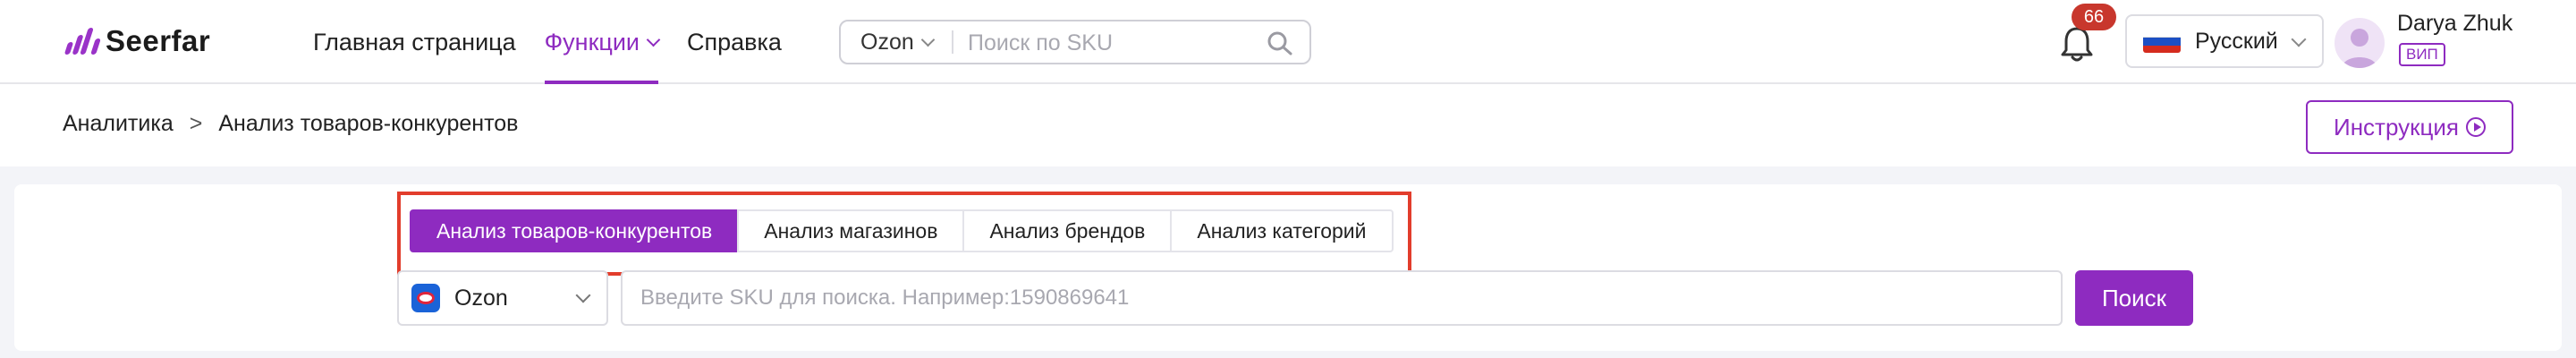  What do you see at coordinates (1067, 230) in the screenshot?
I see `tab-brands: Анализ брендов` at bounding box center [1067, 230].